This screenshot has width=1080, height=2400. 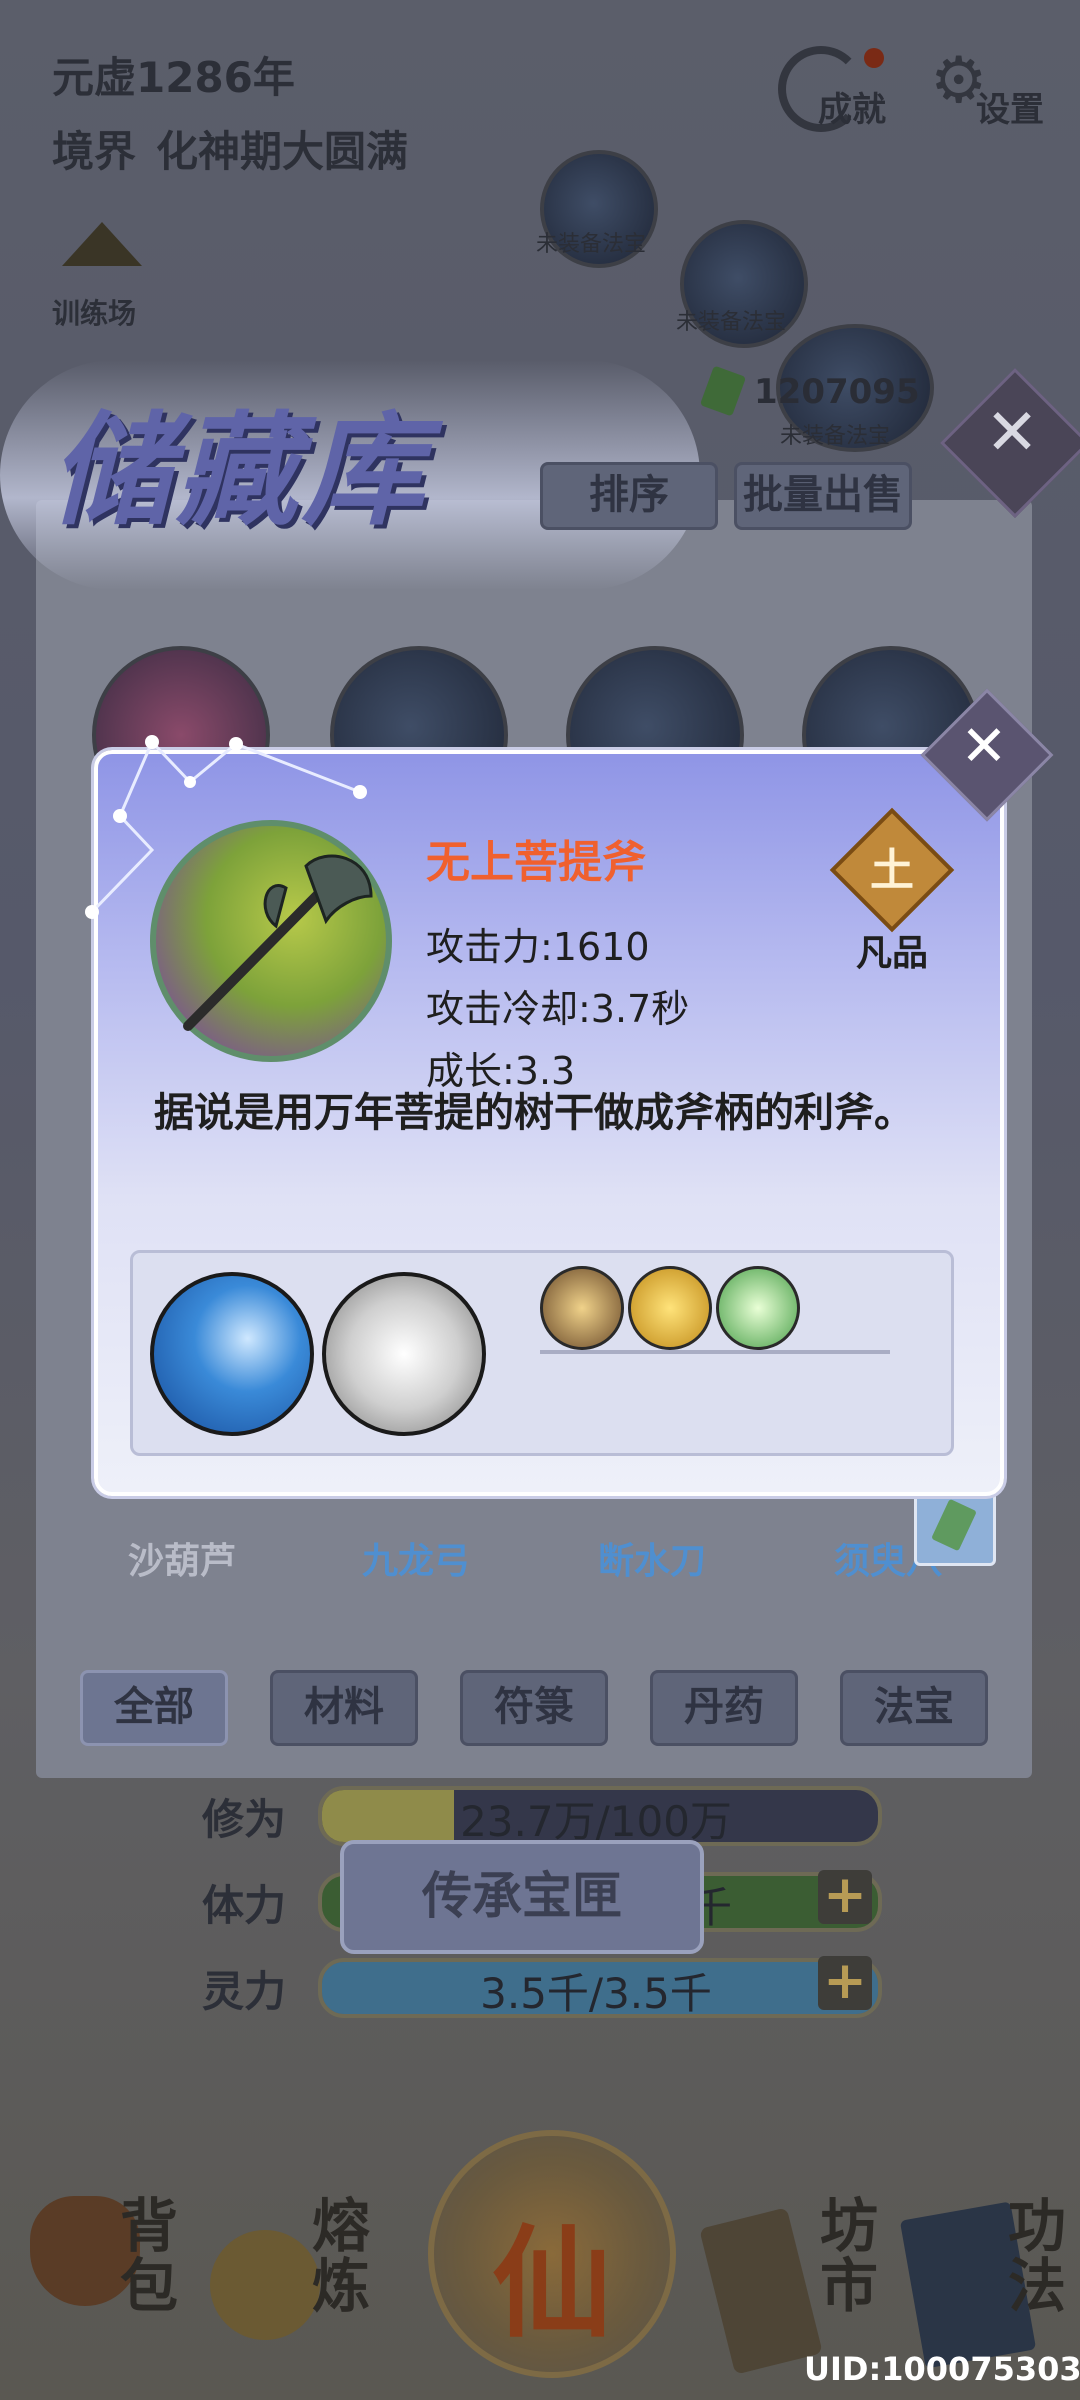 I want to click on nav-bag: 背包, so click(x=105, y=2291).